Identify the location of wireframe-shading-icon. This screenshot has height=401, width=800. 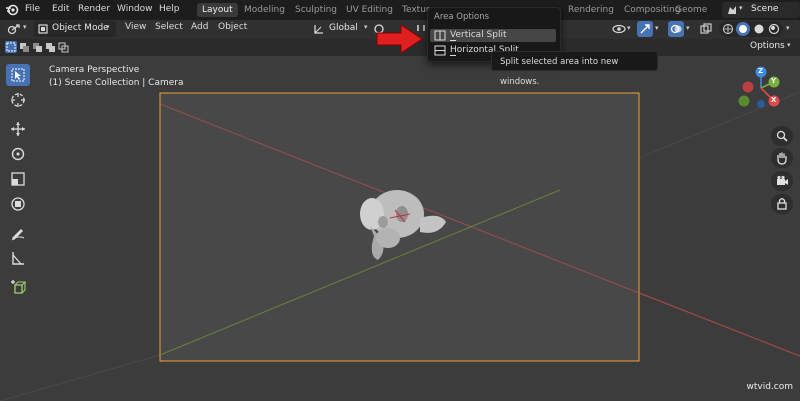
(728, 29).